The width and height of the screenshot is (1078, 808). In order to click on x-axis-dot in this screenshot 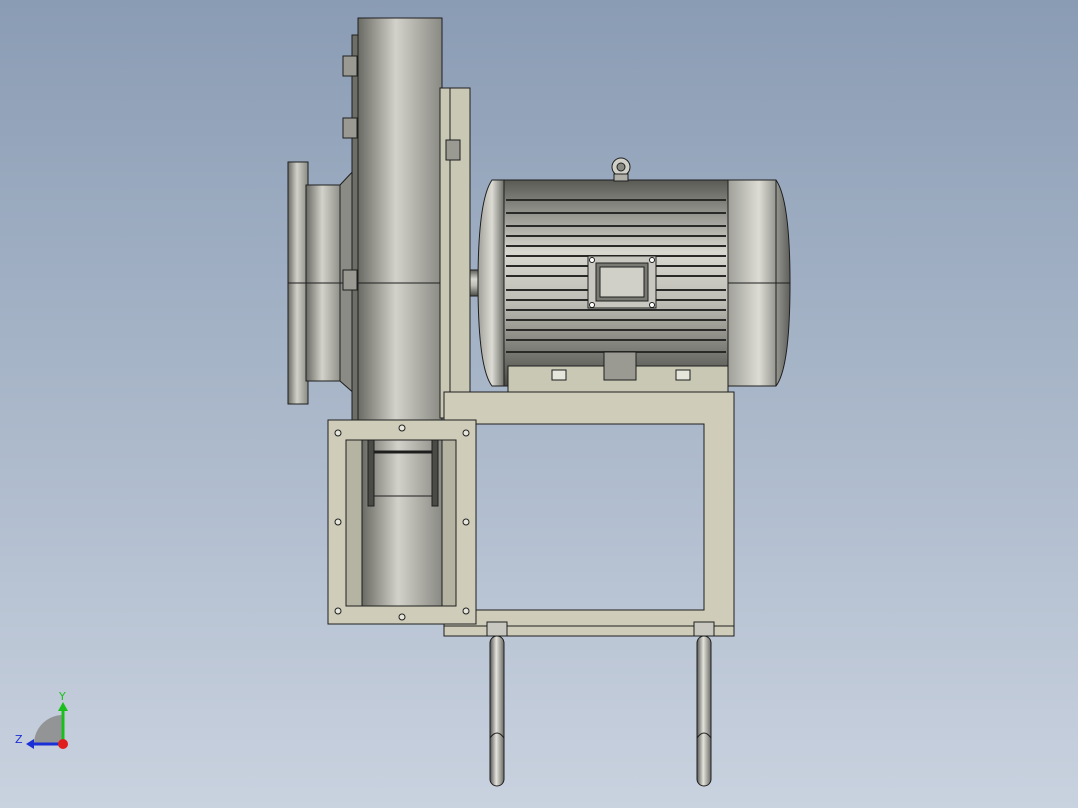, I will do `click(63, 744)`.